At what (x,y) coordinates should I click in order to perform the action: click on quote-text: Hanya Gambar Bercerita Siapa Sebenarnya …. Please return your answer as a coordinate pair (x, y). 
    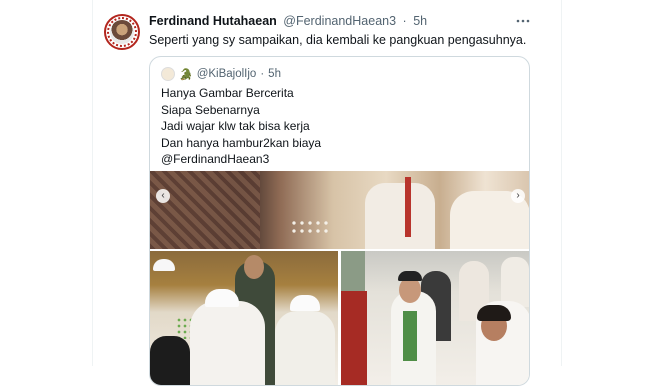
    Looking at the image, I should click on (241, 126).